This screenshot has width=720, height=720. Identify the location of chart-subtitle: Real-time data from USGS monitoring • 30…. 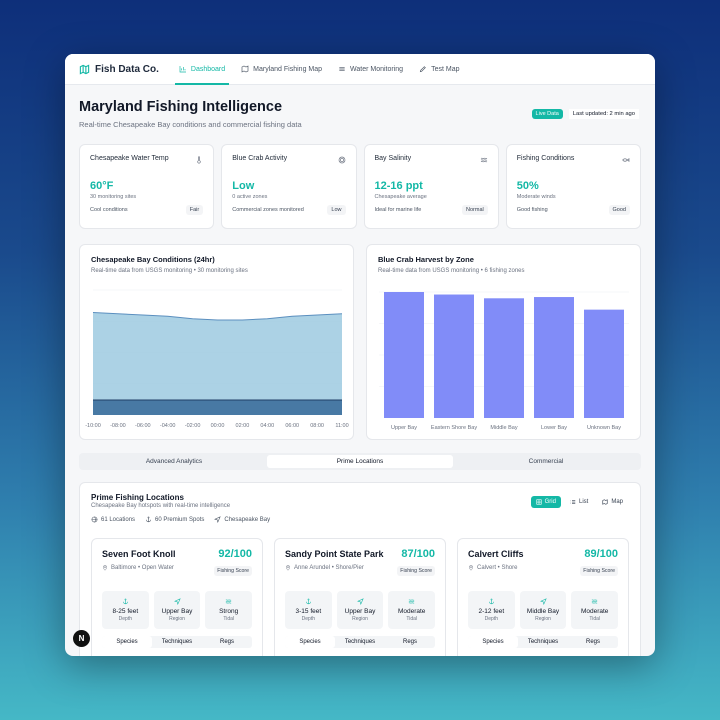
(169, 271).